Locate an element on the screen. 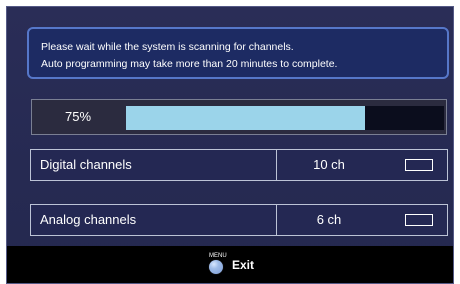 The height and width of the screenshot is (284, 460). analog-channels-label: Analog channels is located at coordinates (88, 219).